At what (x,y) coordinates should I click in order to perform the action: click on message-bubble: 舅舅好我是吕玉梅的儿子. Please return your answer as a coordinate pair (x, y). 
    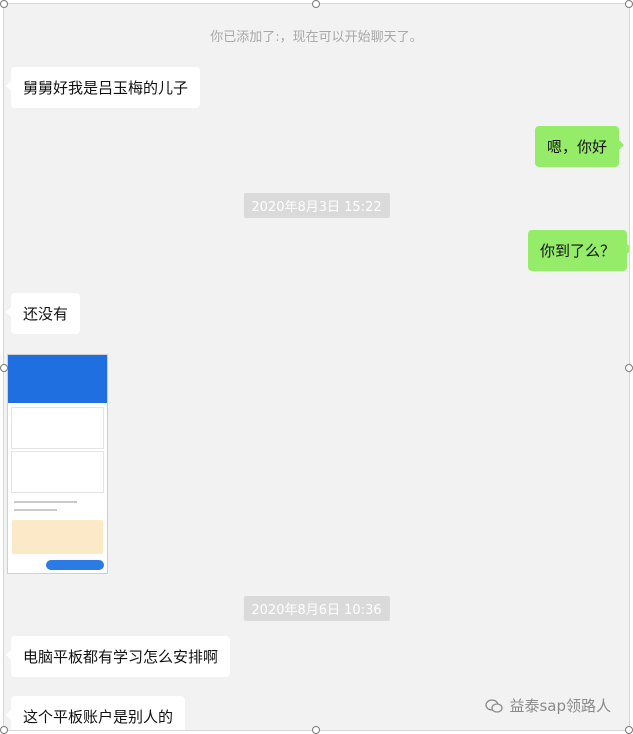
    Looking at the image, I should click on (103, 87).